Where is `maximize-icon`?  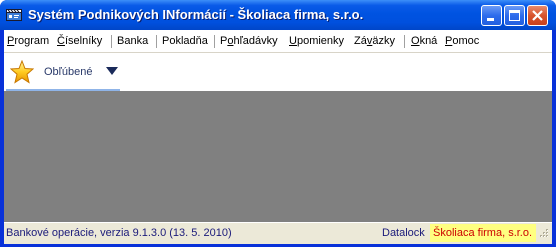 maximize-icon is located at coordinates (514, 15).